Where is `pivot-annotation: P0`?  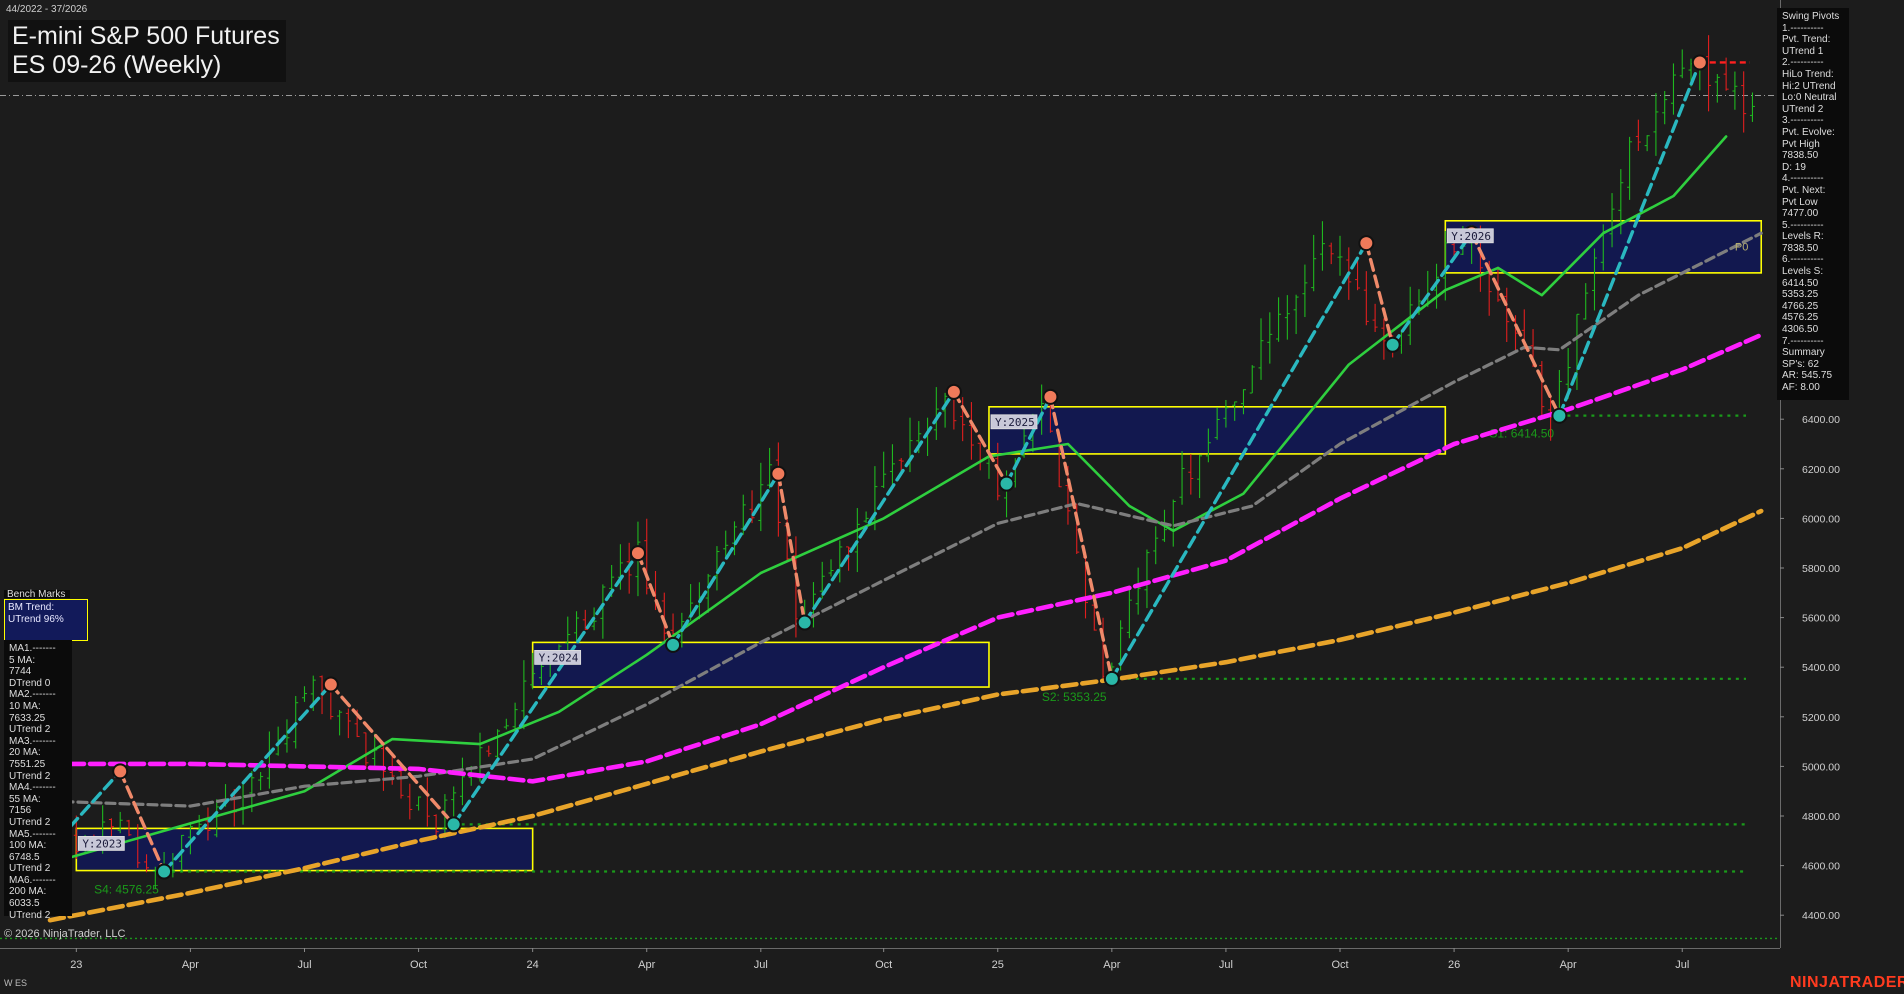
pivot-annotation: P0 is located at coordinates (1741, 248).